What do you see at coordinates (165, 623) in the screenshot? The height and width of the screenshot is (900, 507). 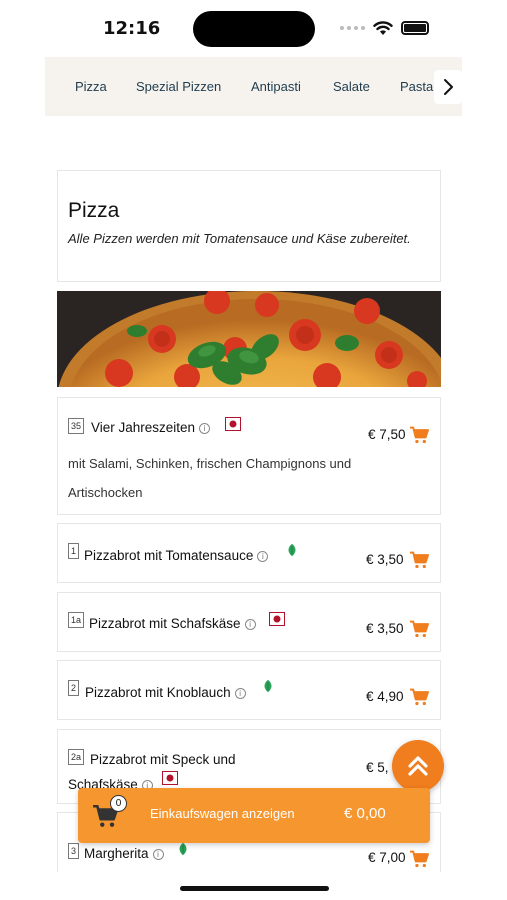 I see `product-name-text: Pizzabrot mit Schafskäse` at bounding box center [165, 623].